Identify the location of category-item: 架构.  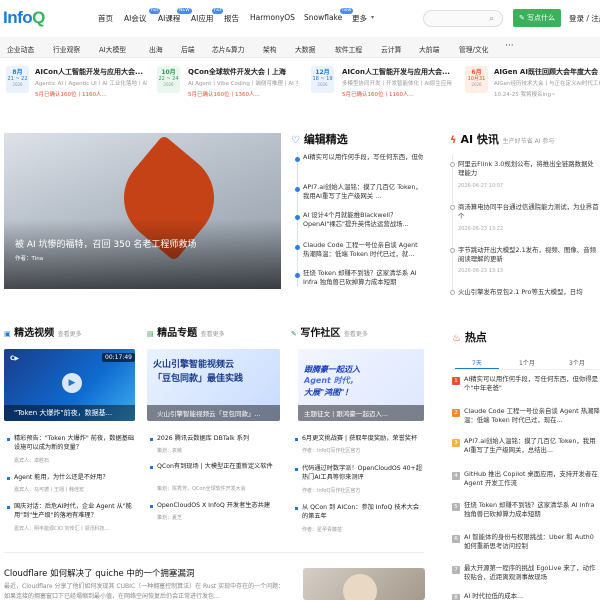
(270, 49).